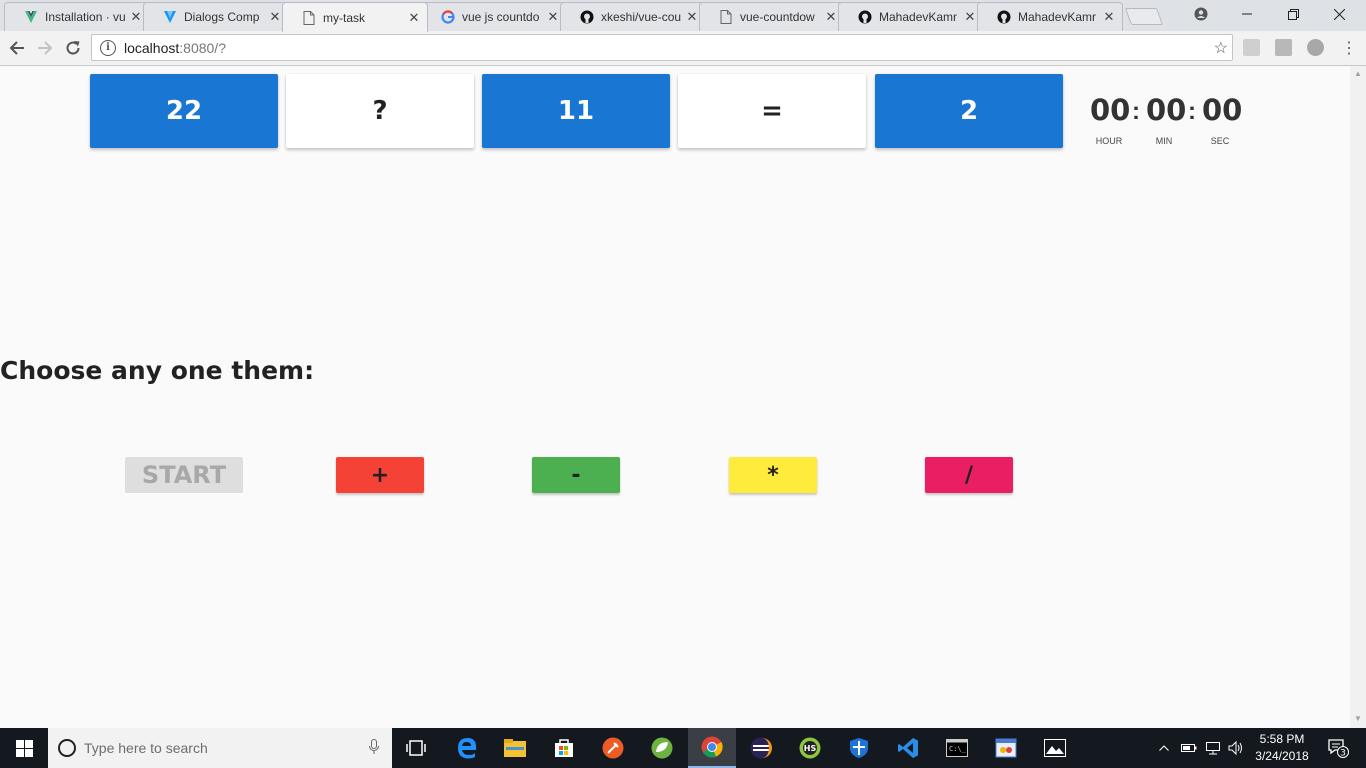 This screenshot has width=1366, height=768. I want to click on operand-1-card: 22, so click(184, 111).